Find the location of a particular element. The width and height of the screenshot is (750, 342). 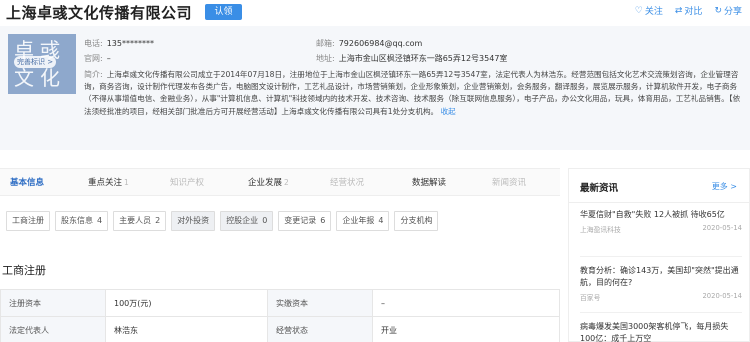

news-item-title: 病毒爆发美国3000架客机停飞，每月损失100亿：成千上万空 is located at coordinates (661, 331).